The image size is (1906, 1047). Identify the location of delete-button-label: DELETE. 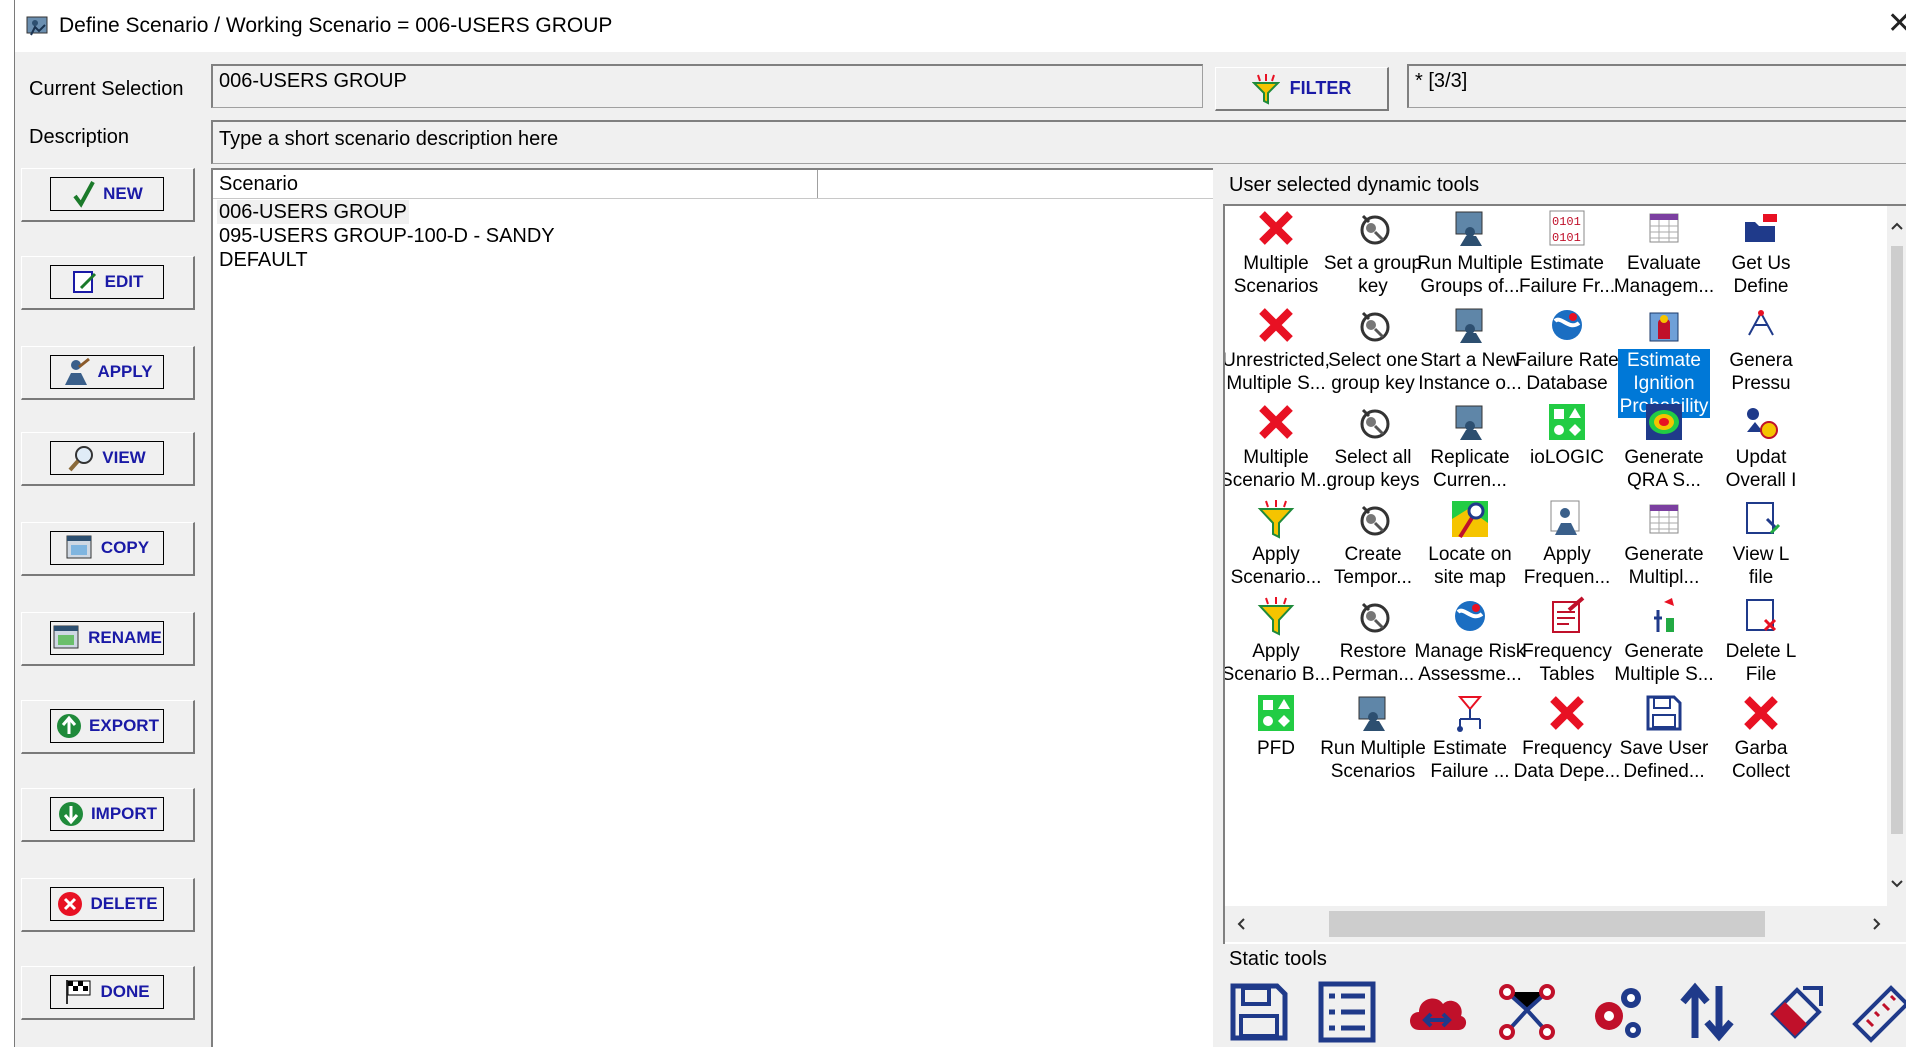
(124, 903).